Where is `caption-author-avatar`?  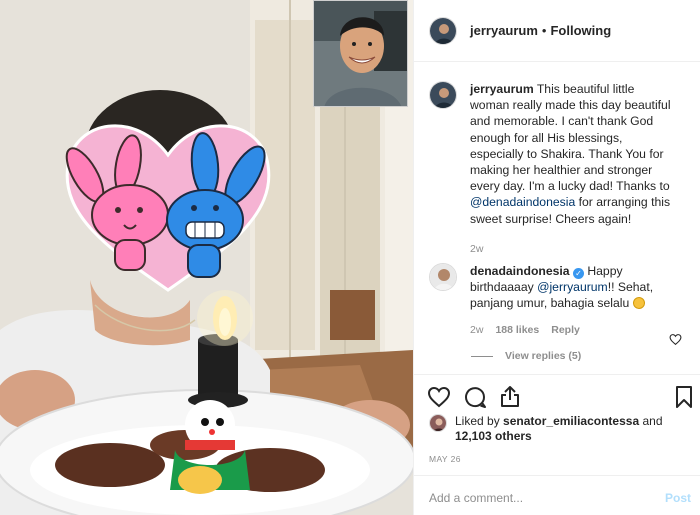 caption-author-avatar is located at coordinates (443, 95).